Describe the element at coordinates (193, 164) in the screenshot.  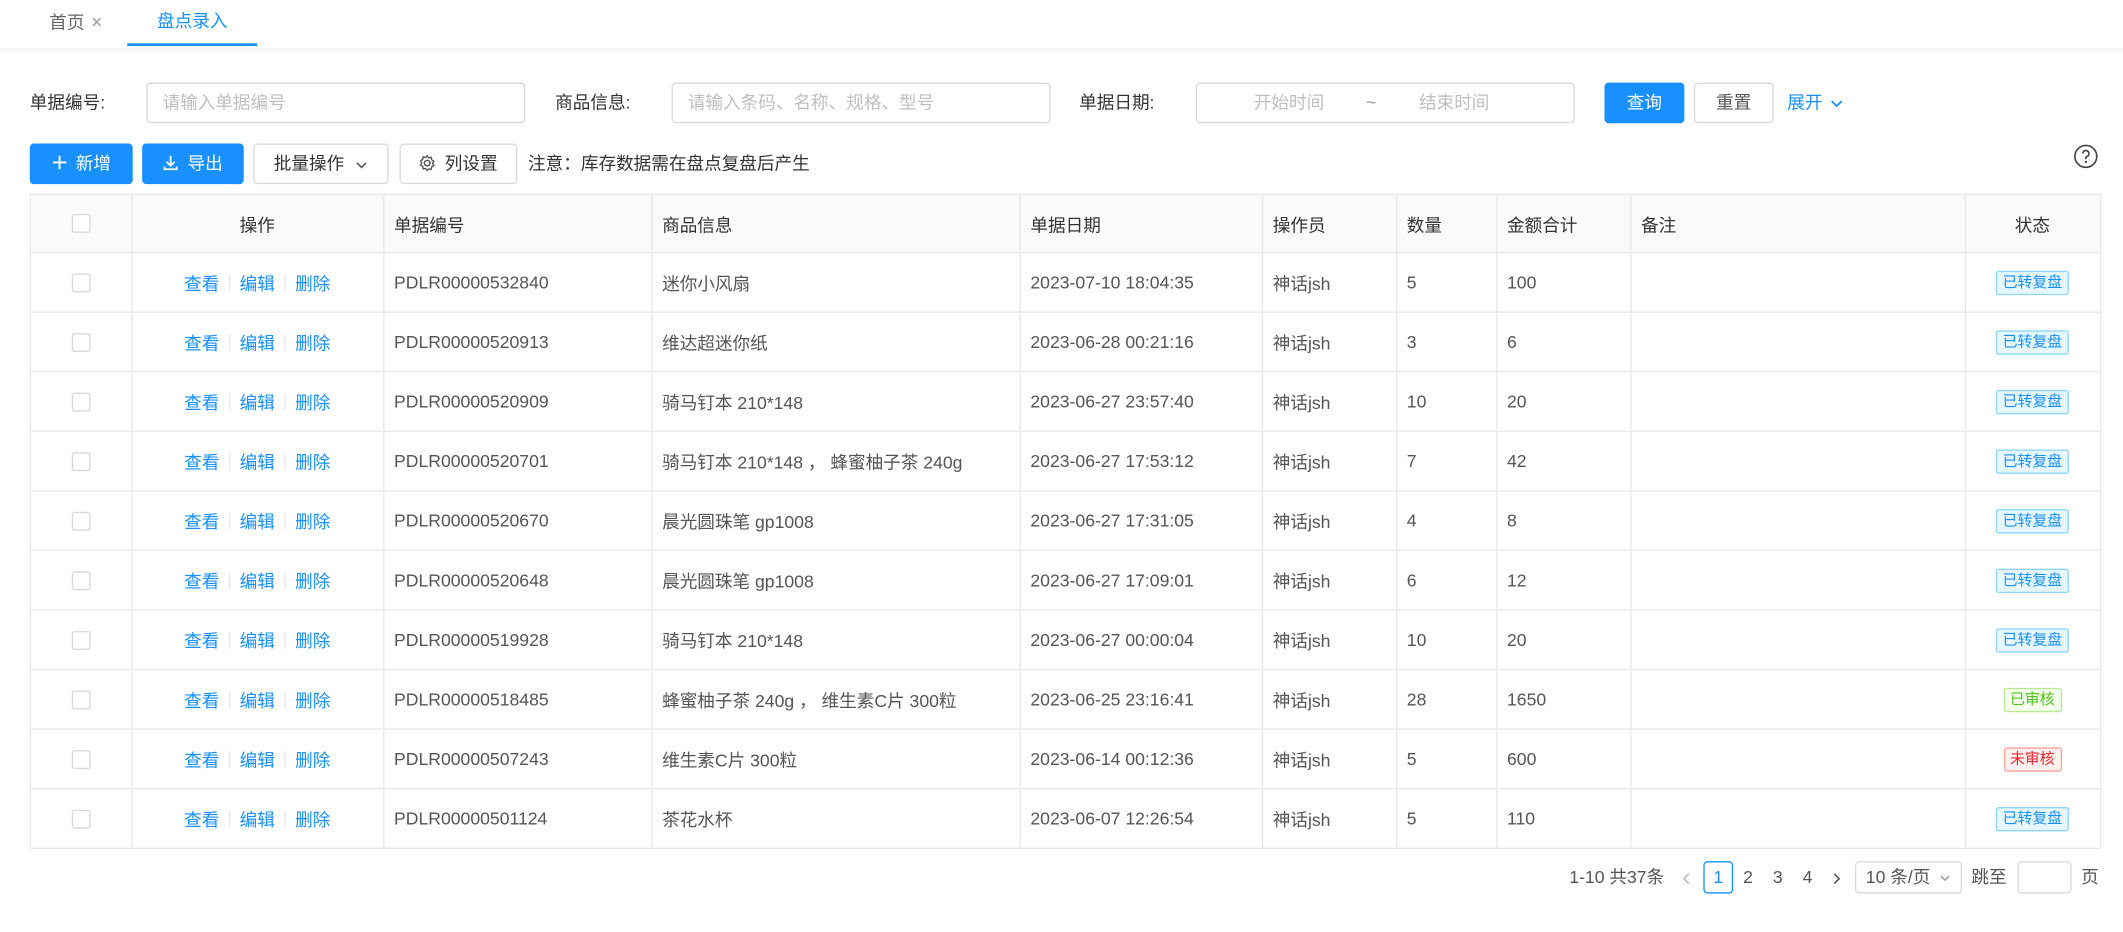
I see `export-button: 导出` at that location.